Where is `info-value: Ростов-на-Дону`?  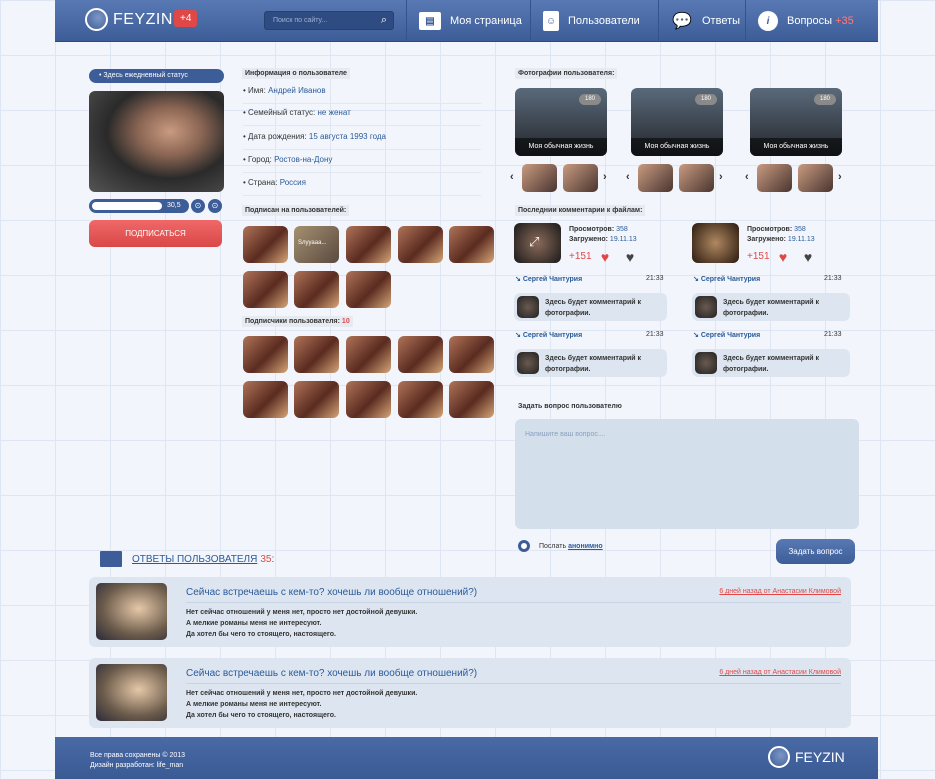 info-value: Ростов-на-Дону is located at coordinates (303, 159).